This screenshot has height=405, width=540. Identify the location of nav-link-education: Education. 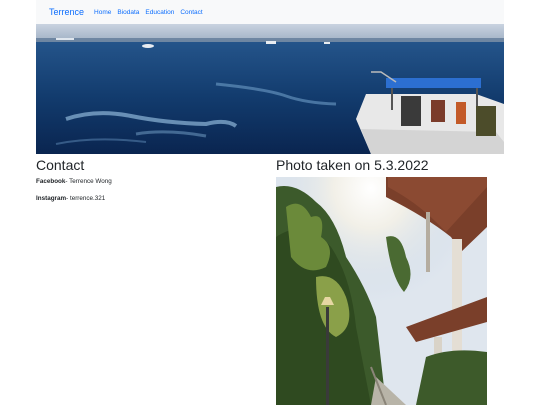
(159, 12).